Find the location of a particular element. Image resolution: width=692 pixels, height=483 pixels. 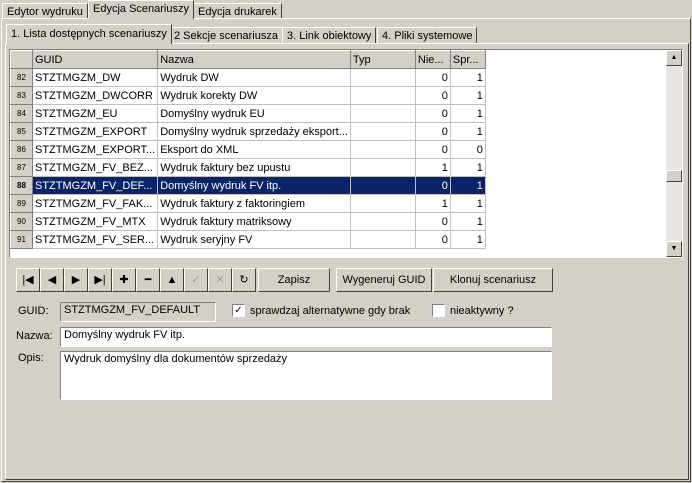

tab-pliki-systemowe: 4. Pliki systemowe is located at coordinates (427, 35).